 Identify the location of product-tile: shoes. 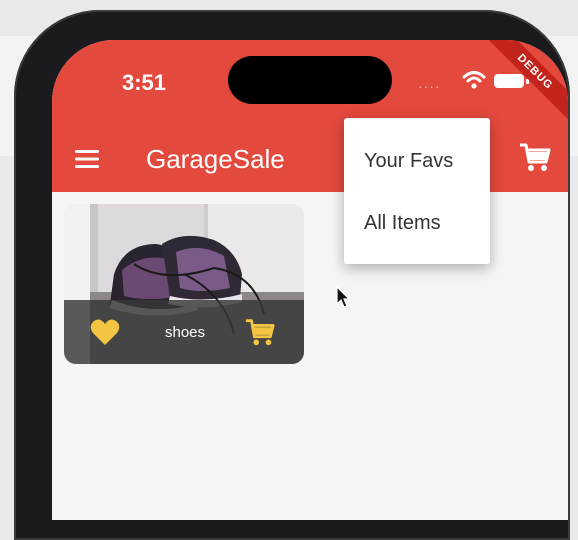
(184, 284).